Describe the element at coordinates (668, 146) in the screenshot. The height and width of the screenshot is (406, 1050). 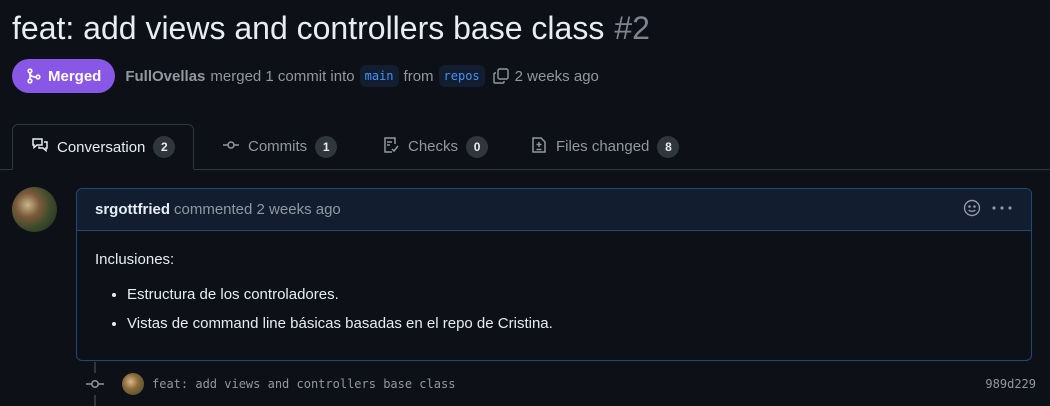
I see `tab-counter: 8` at that location.